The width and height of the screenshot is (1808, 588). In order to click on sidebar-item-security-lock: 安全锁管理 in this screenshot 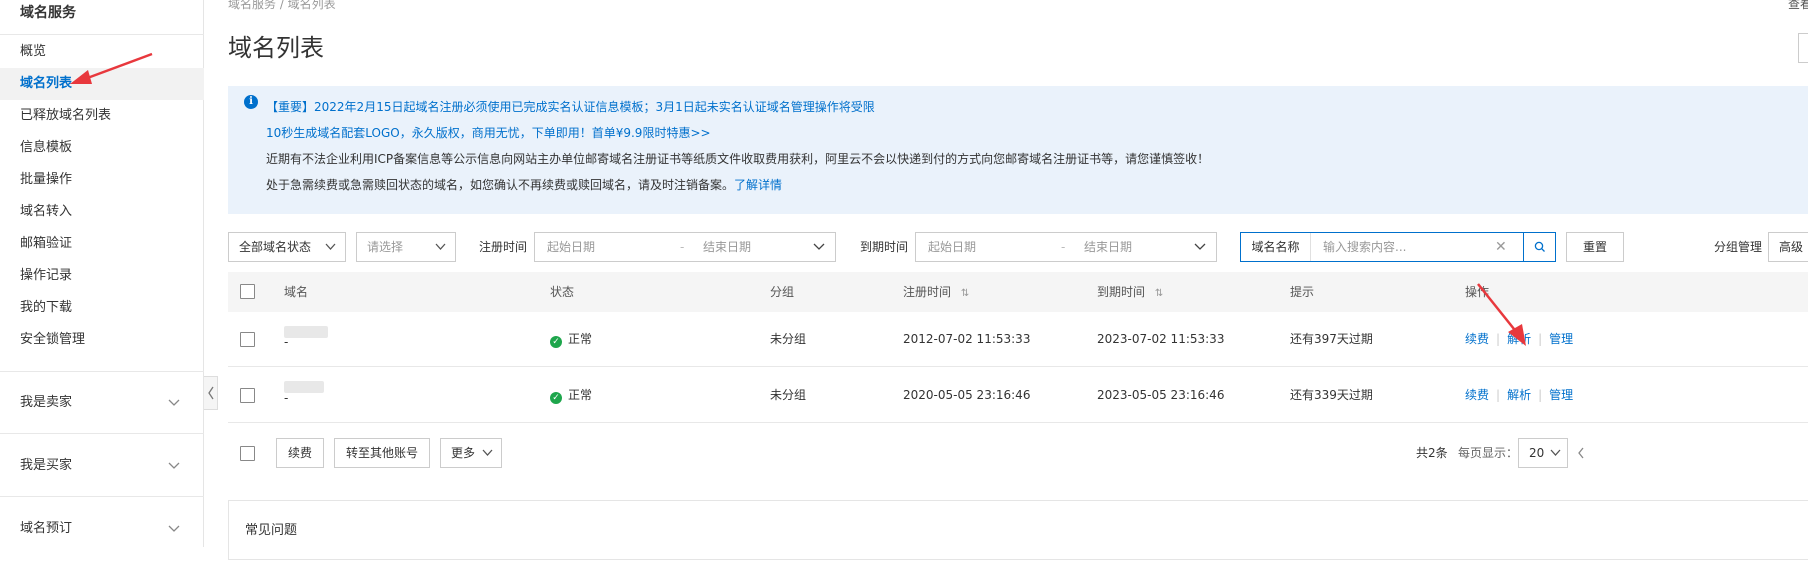, I will do `click(102, 340)`.